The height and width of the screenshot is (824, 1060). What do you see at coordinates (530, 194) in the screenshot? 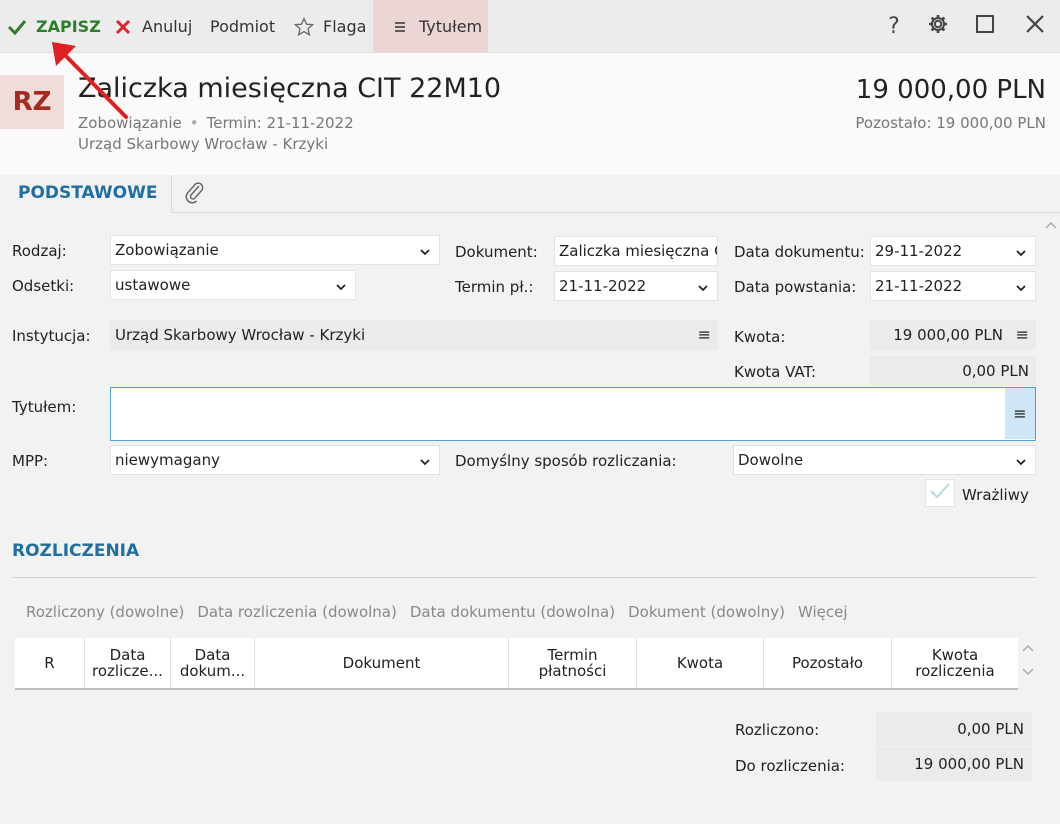
I see `tab-bar: PODSTAWOWE` at bounding box center [530, 194].